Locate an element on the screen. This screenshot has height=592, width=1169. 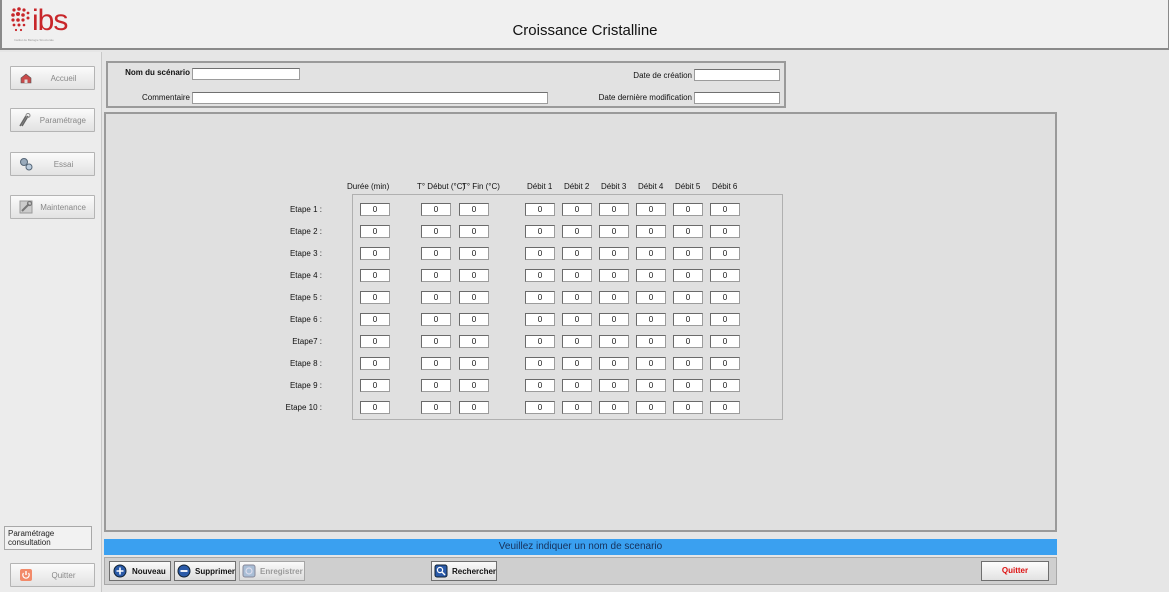
creation-date-field is located at coordinates (737, 75).